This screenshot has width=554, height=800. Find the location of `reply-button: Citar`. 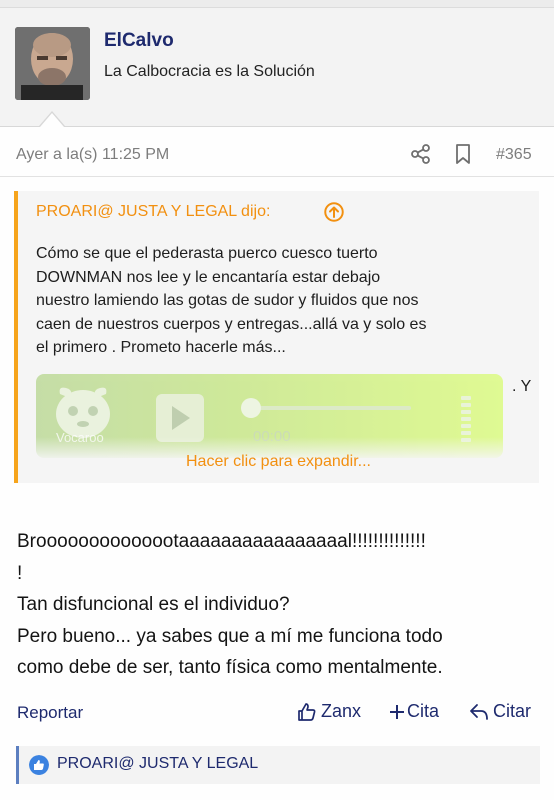

reply-button: Citar is located at coordinates (500, 711).